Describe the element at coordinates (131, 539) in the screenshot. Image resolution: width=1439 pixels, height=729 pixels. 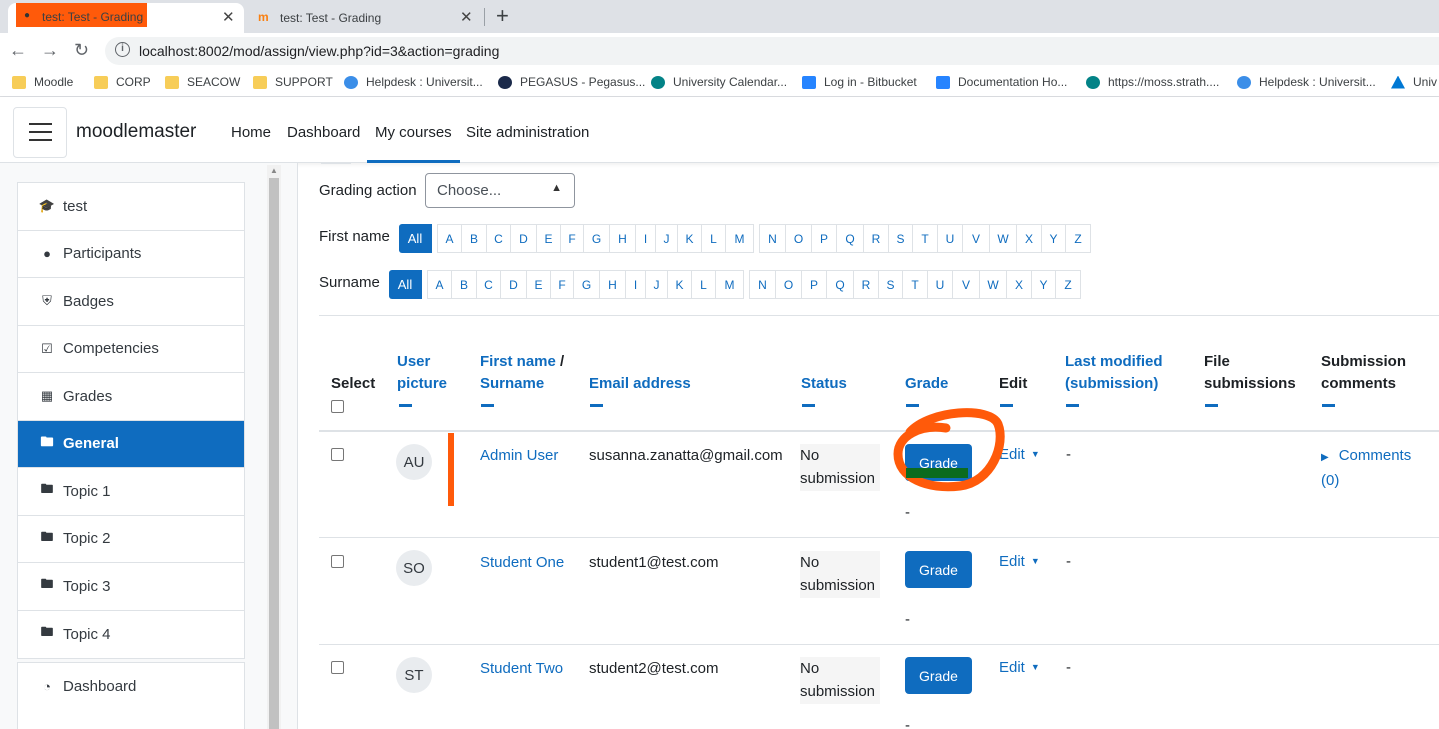
I see `sidebar-item-topic-2: 🖿 Topic 2` at that location.